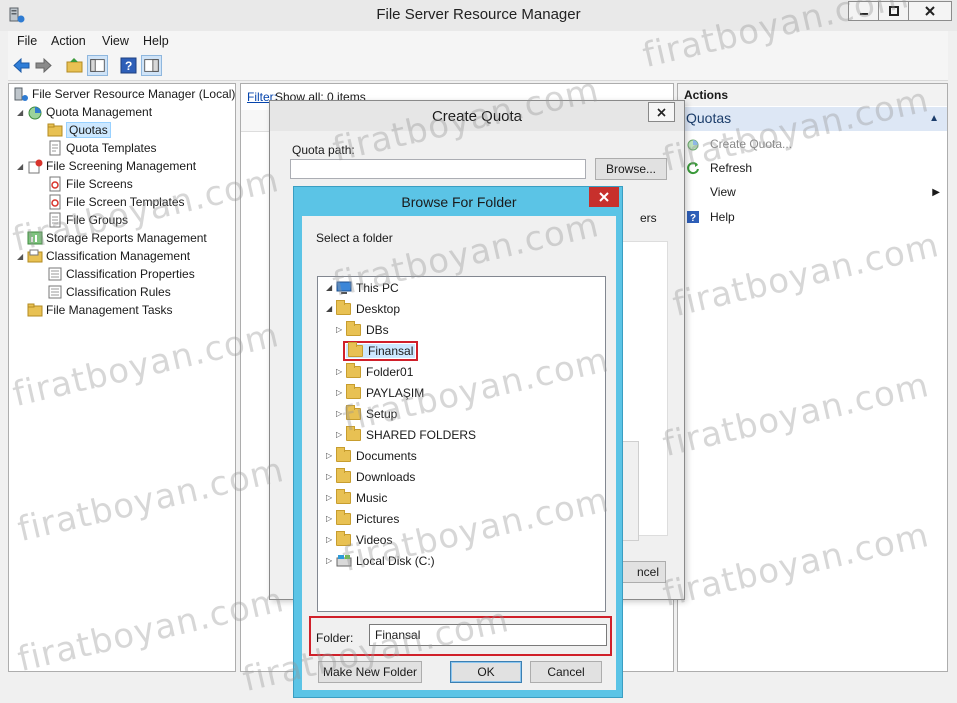 The width and height of the screenshot is (957, 703). What do you see at coordinates (382, 413) in the screenshot?
I see `folder-label: Setup` at bounding box center [382, 413].